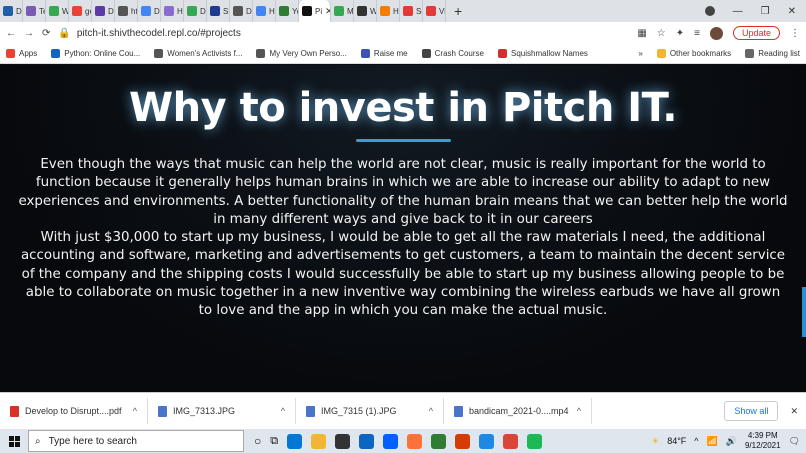 Image resolution: width=806 pixels, height=453 pixels. Describe the element at coordinates (419, 11) in the screenshot. I see `tab-label: Sc` at that location.